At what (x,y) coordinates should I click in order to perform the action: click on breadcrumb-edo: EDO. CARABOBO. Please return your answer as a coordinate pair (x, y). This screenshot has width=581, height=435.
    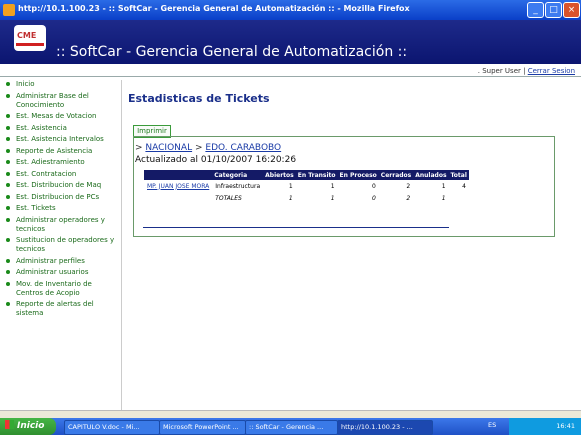
    Looking at the image, I should click on (243, 148).